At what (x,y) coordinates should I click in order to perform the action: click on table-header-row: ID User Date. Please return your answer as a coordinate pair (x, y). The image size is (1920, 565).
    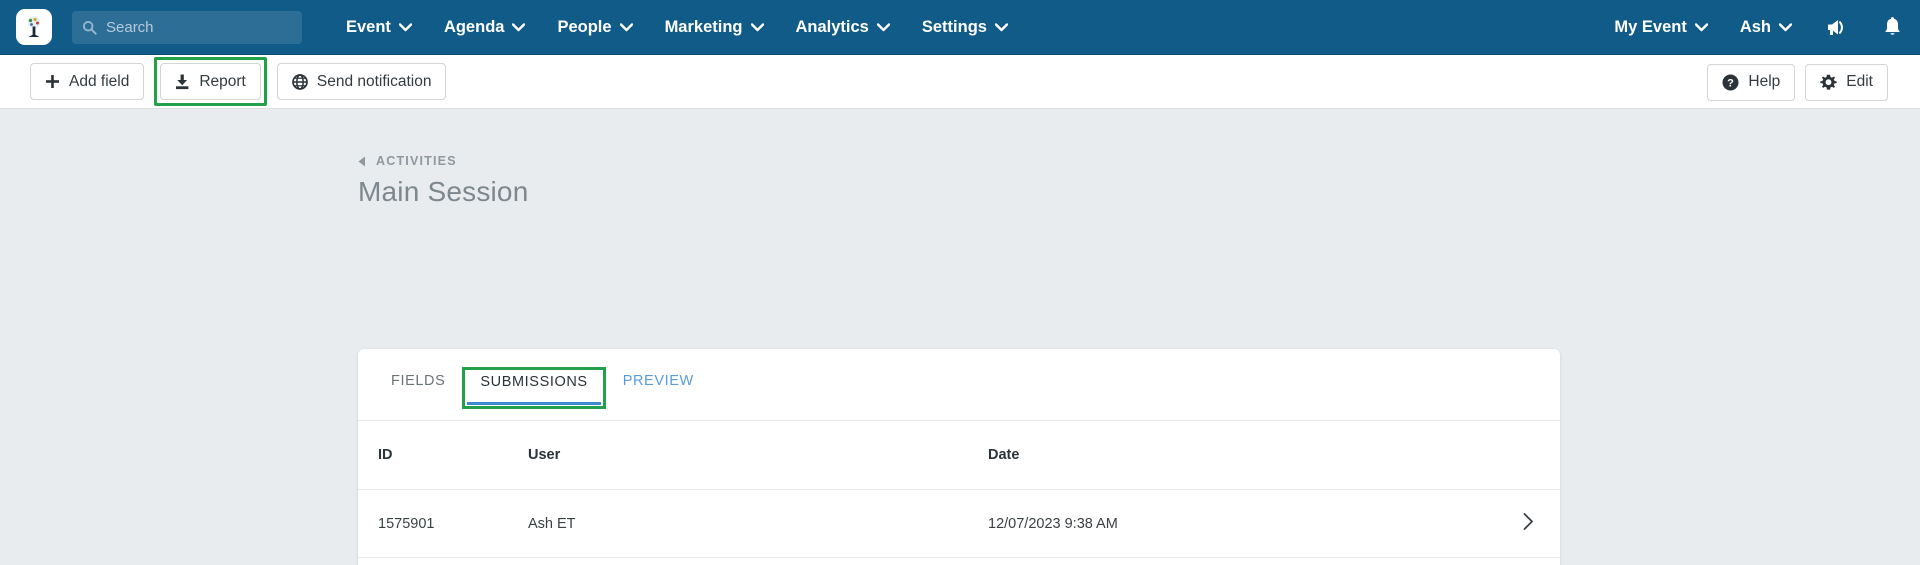
    Looking at the image, I should click on (959, 455).